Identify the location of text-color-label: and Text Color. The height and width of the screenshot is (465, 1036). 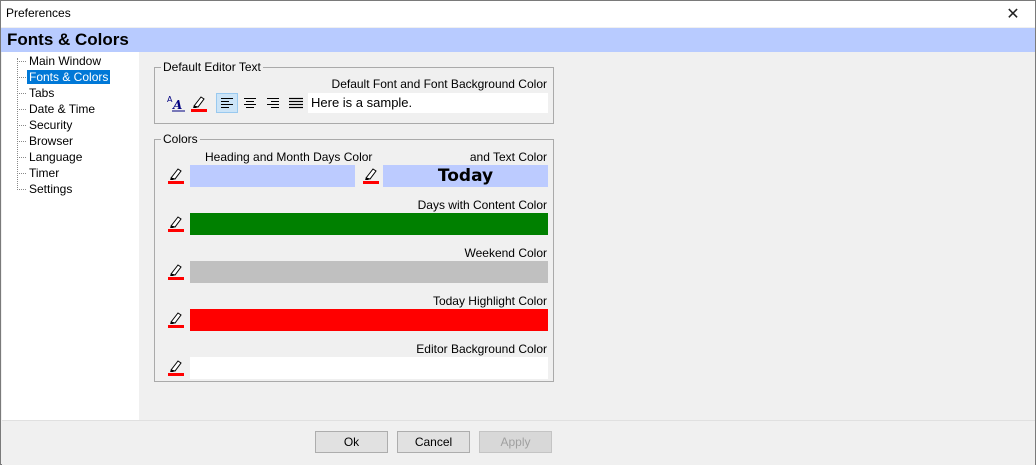
(508, 157).